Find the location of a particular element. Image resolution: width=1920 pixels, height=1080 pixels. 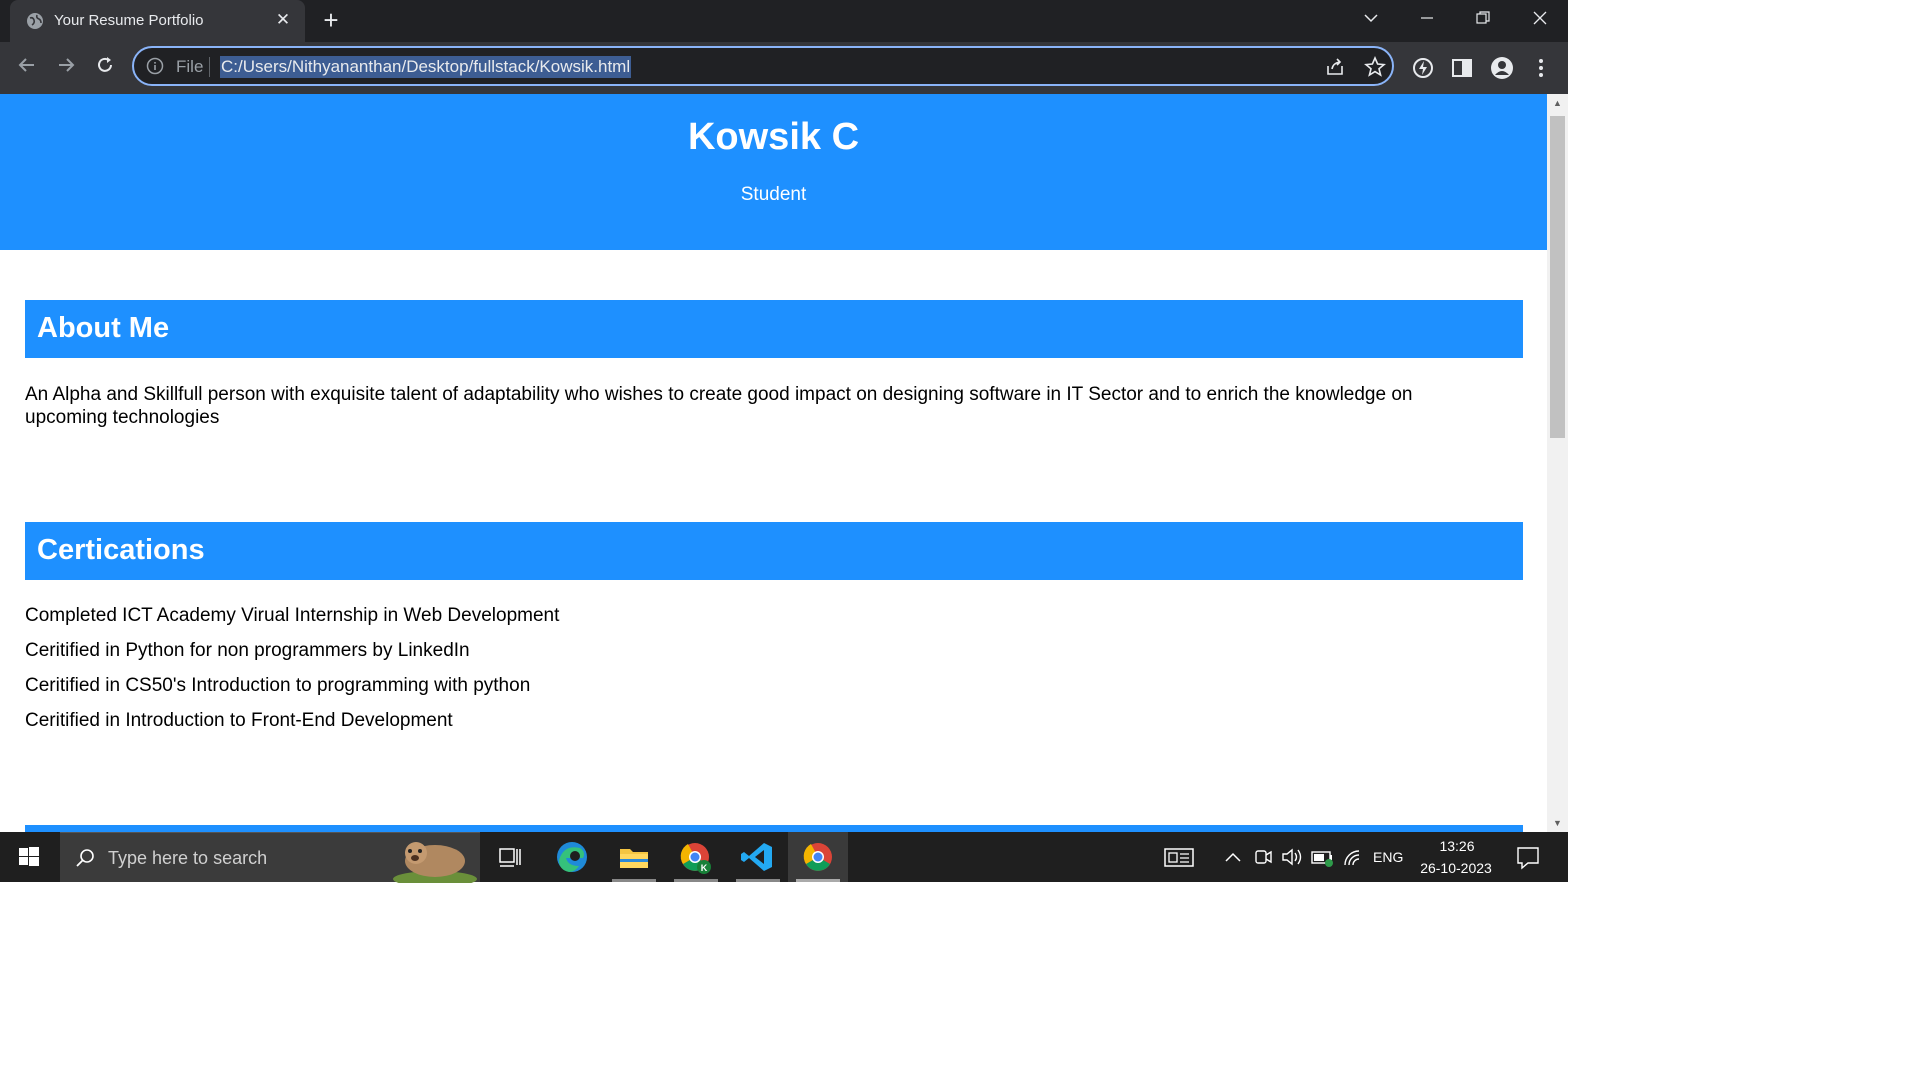

performance-icon is located at coordinates (1423, 68).